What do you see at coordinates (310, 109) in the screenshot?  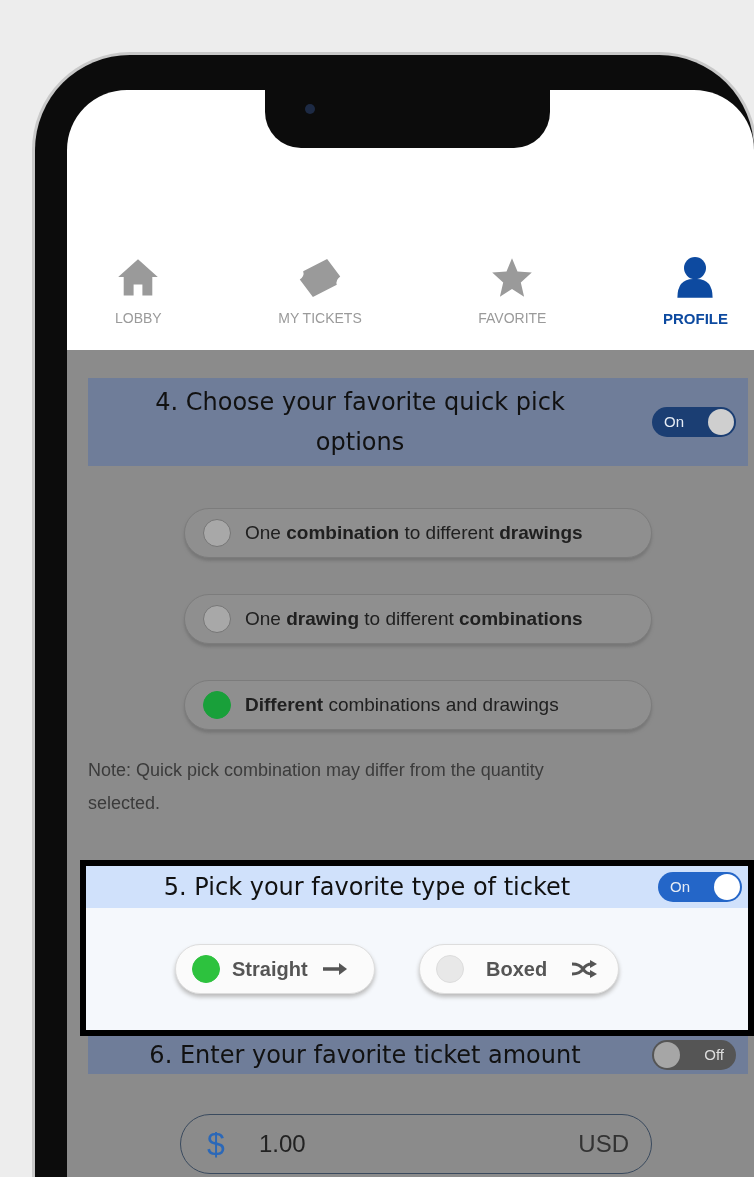 I see `camera-icon` at bounding box center [310, 109].